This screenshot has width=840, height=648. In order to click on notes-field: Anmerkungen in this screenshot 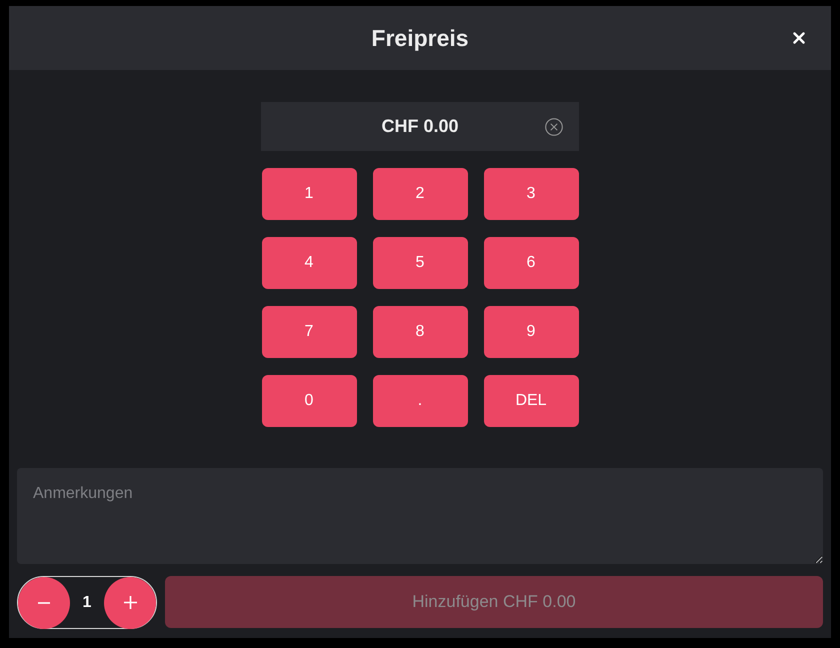, I will do `click(420, 516)`.